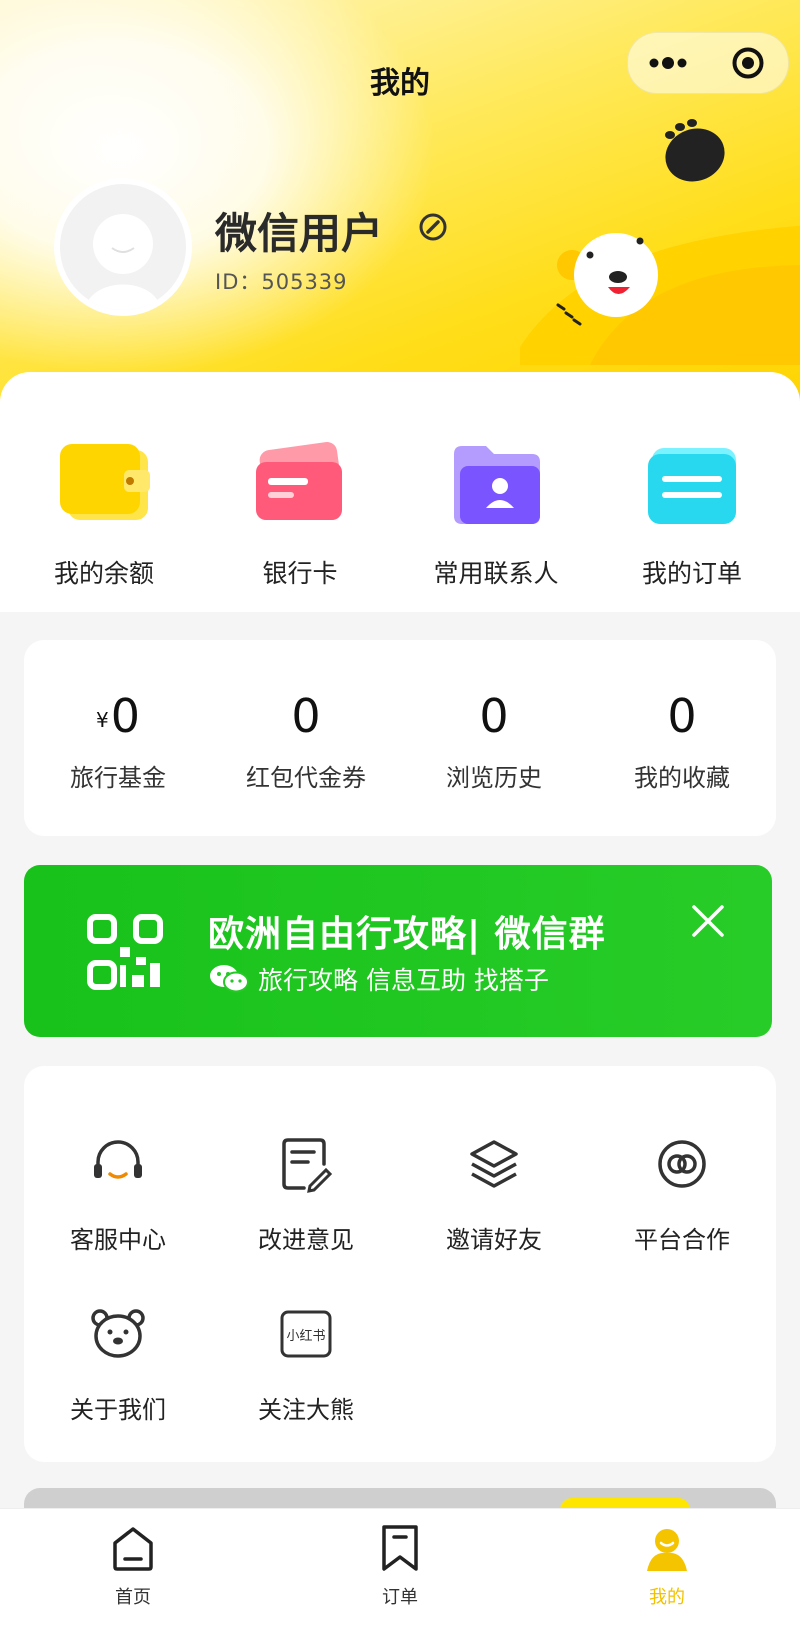 The height and width of the screenshot is (1628, 800). Describe the element at coordinates (494, 1240) in the screenshot. I see `tool-label: 邀请好友` at that location.